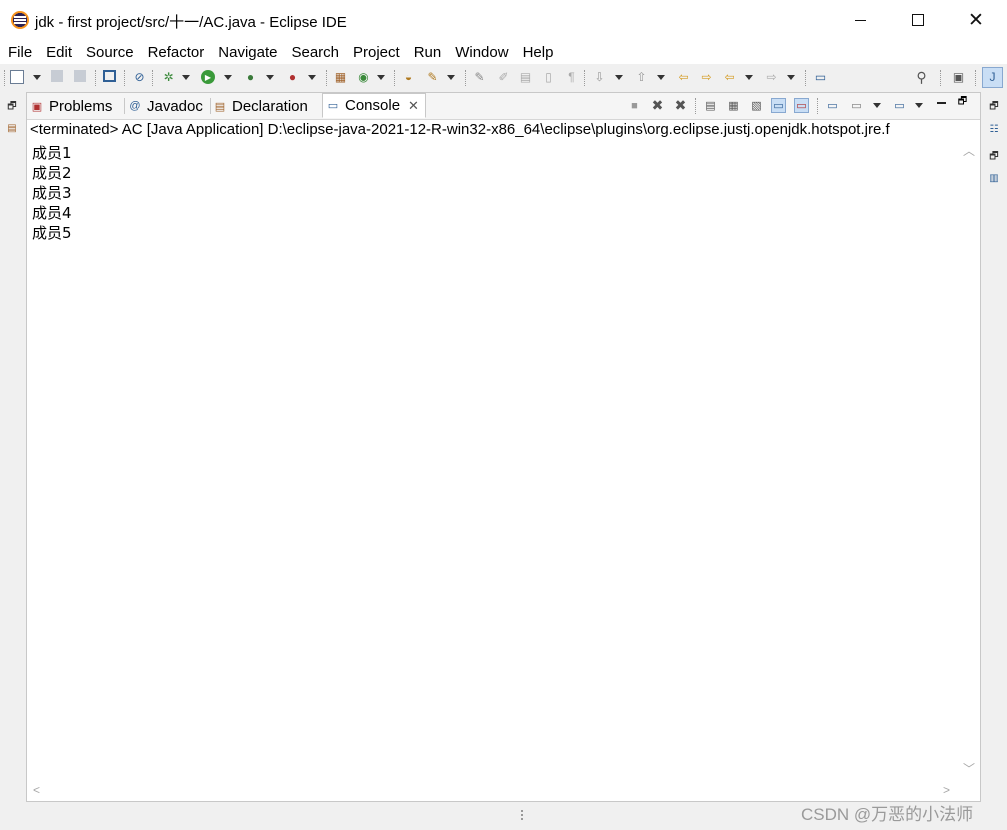 The image size is (1007, 830). What do you see at coordinates (946, 790) in the screenshot?
I see `scroll-right-icon: >` at bounding box center [946, 790].